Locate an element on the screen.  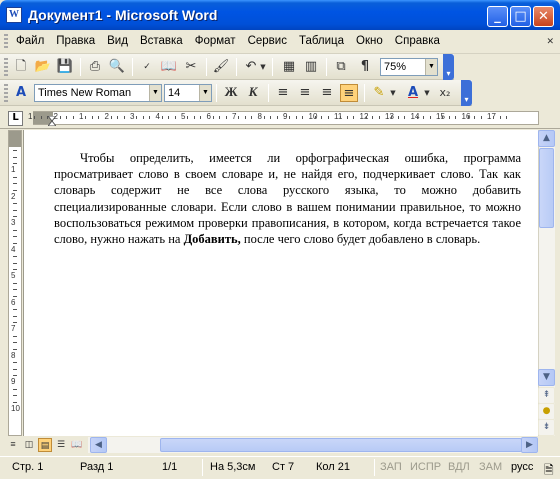
scroll-down-icon: ▼ is located at coordinates (546, 377).